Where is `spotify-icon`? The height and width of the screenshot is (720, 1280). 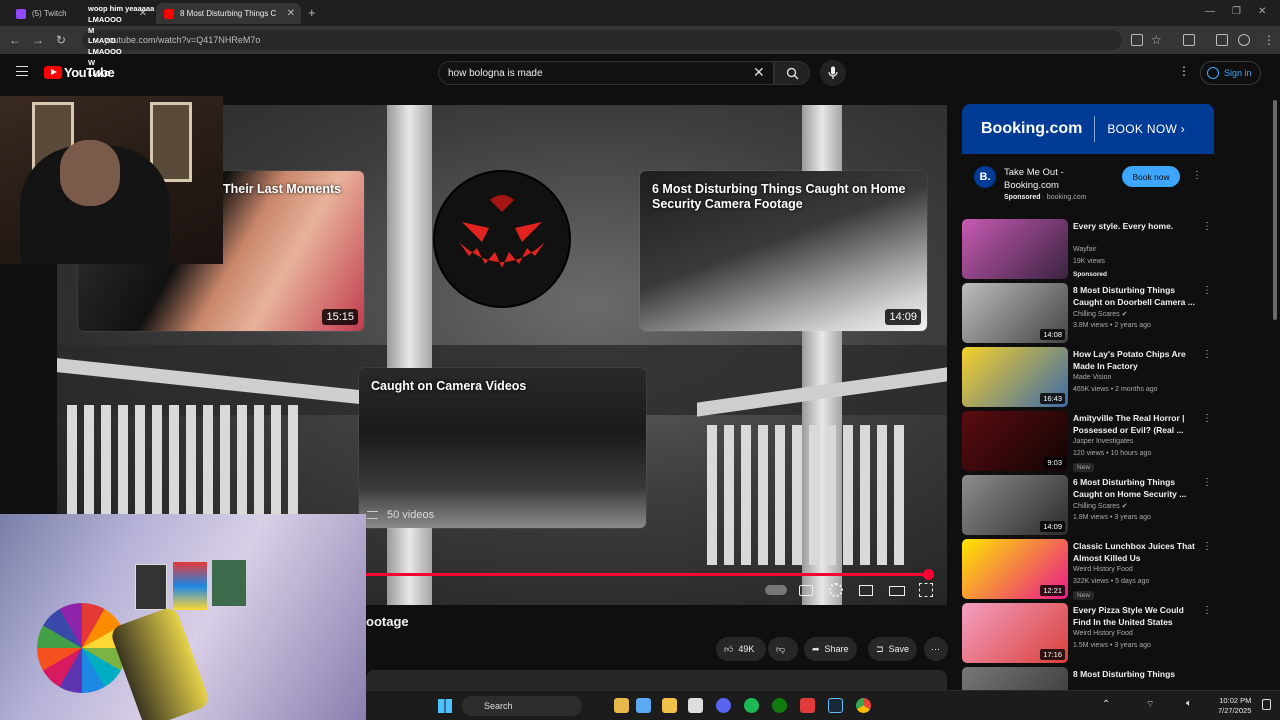
spotify-icon is located at coordinates (751, 705).